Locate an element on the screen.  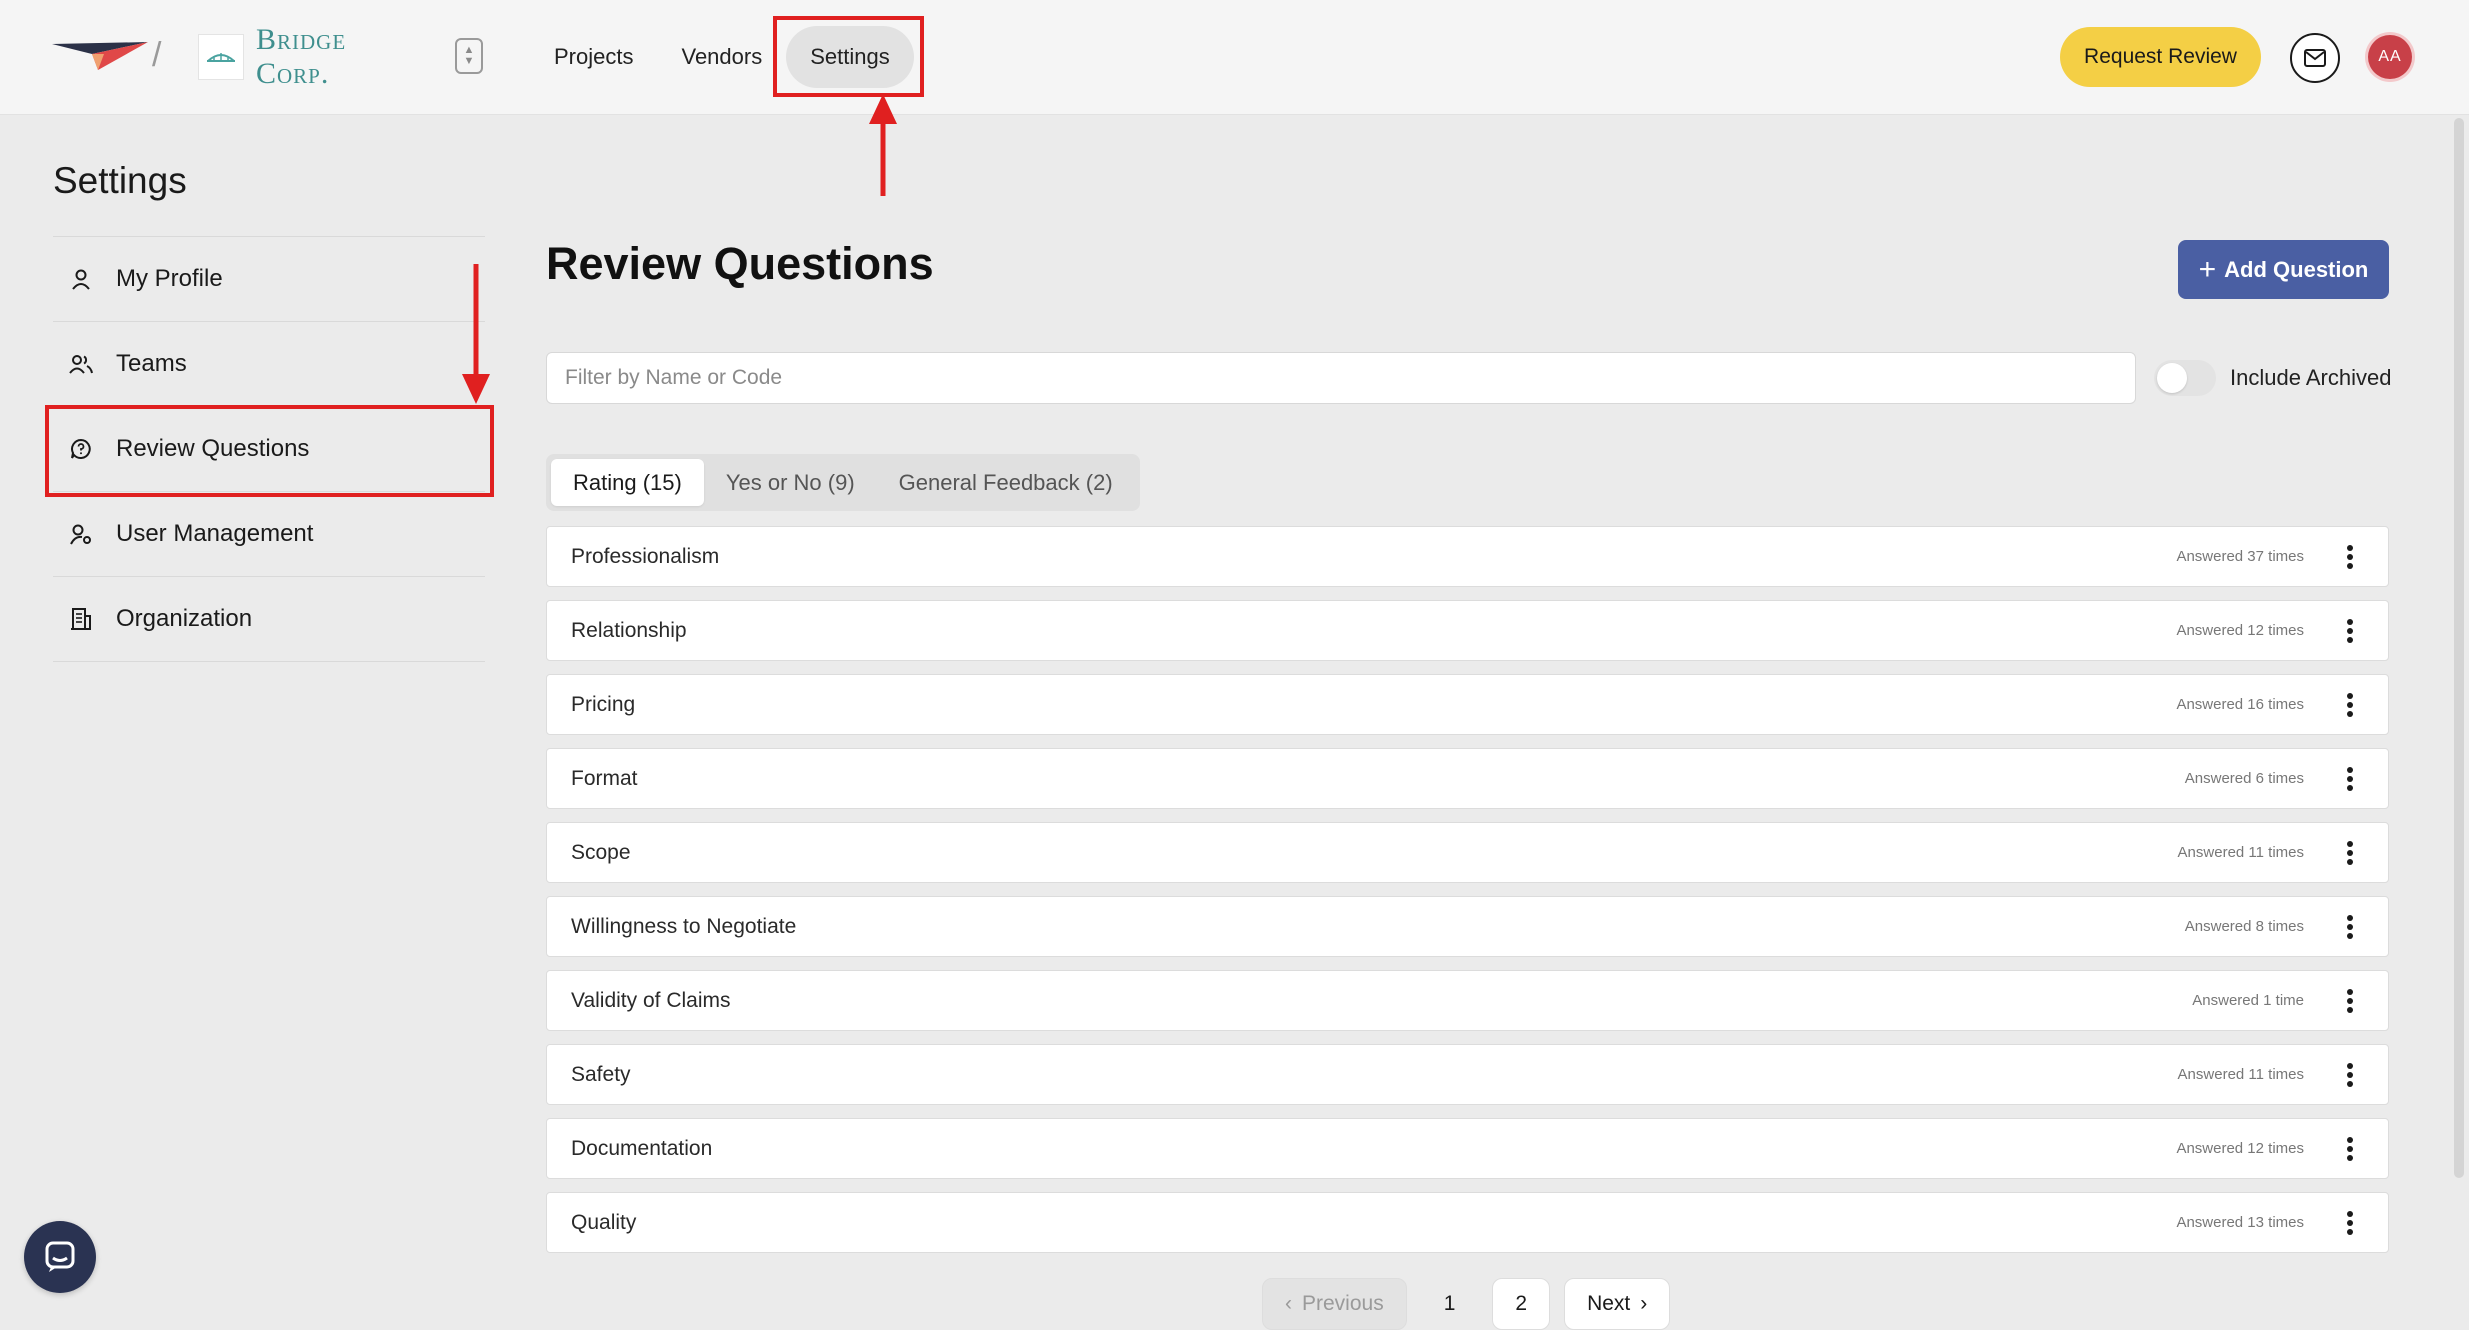
toggle-knob is located at coordinates (2172, 378).